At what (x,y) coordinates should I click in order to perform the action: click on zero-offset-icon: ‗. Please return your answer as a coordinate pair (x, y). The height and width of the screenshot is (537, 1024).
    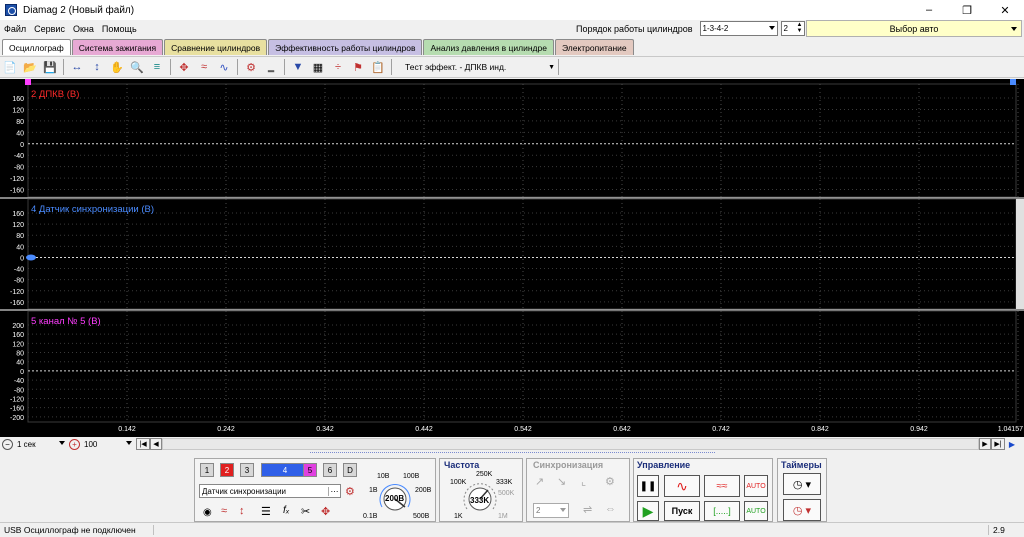
    Looking at the image, I should click on (271, 67).